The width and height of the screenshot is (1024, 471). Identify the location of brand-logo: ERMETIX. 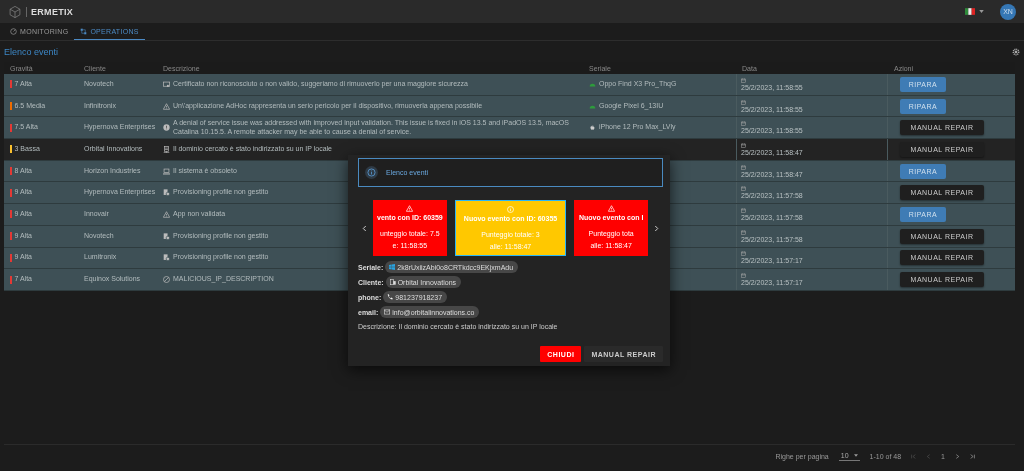
(50, 11).